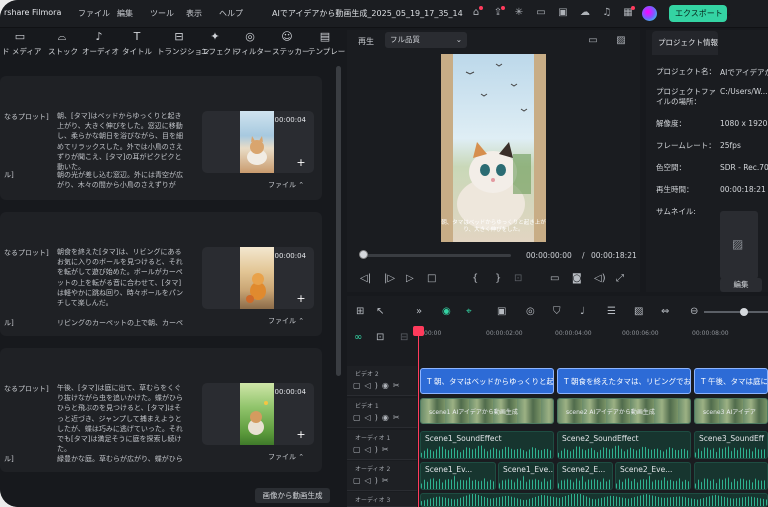 The width and height of the screenshot is (768, 507). I want to click on grid-icon: ▦, so click(628, 13).